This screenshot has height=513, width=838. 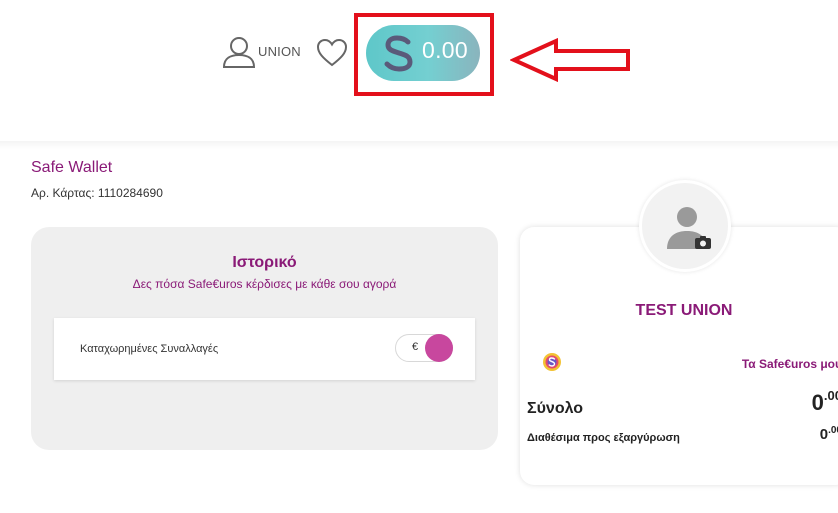 What do you see at coordinates (817, 402) in the screenshot?
I see `total-value-int: 0` at bounding box center [817, 402].